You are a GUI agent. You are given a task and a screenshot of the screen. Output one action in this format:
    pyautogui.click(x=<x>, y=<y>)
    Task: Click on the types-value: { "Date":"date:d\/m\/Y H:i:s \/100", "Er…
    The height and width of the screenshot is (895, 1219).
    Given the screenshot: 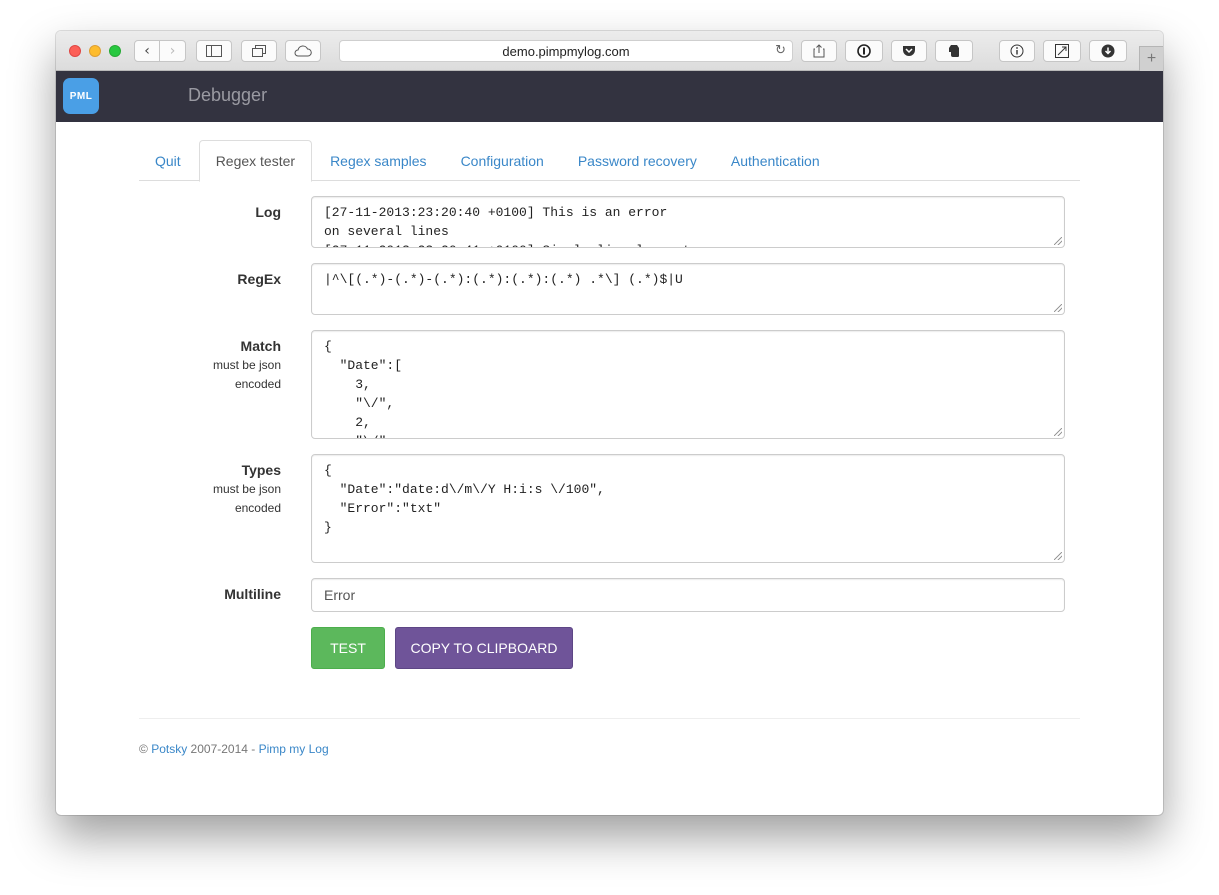 What is the action you would take?
    pyautogui.click(x=464, y=499)
    